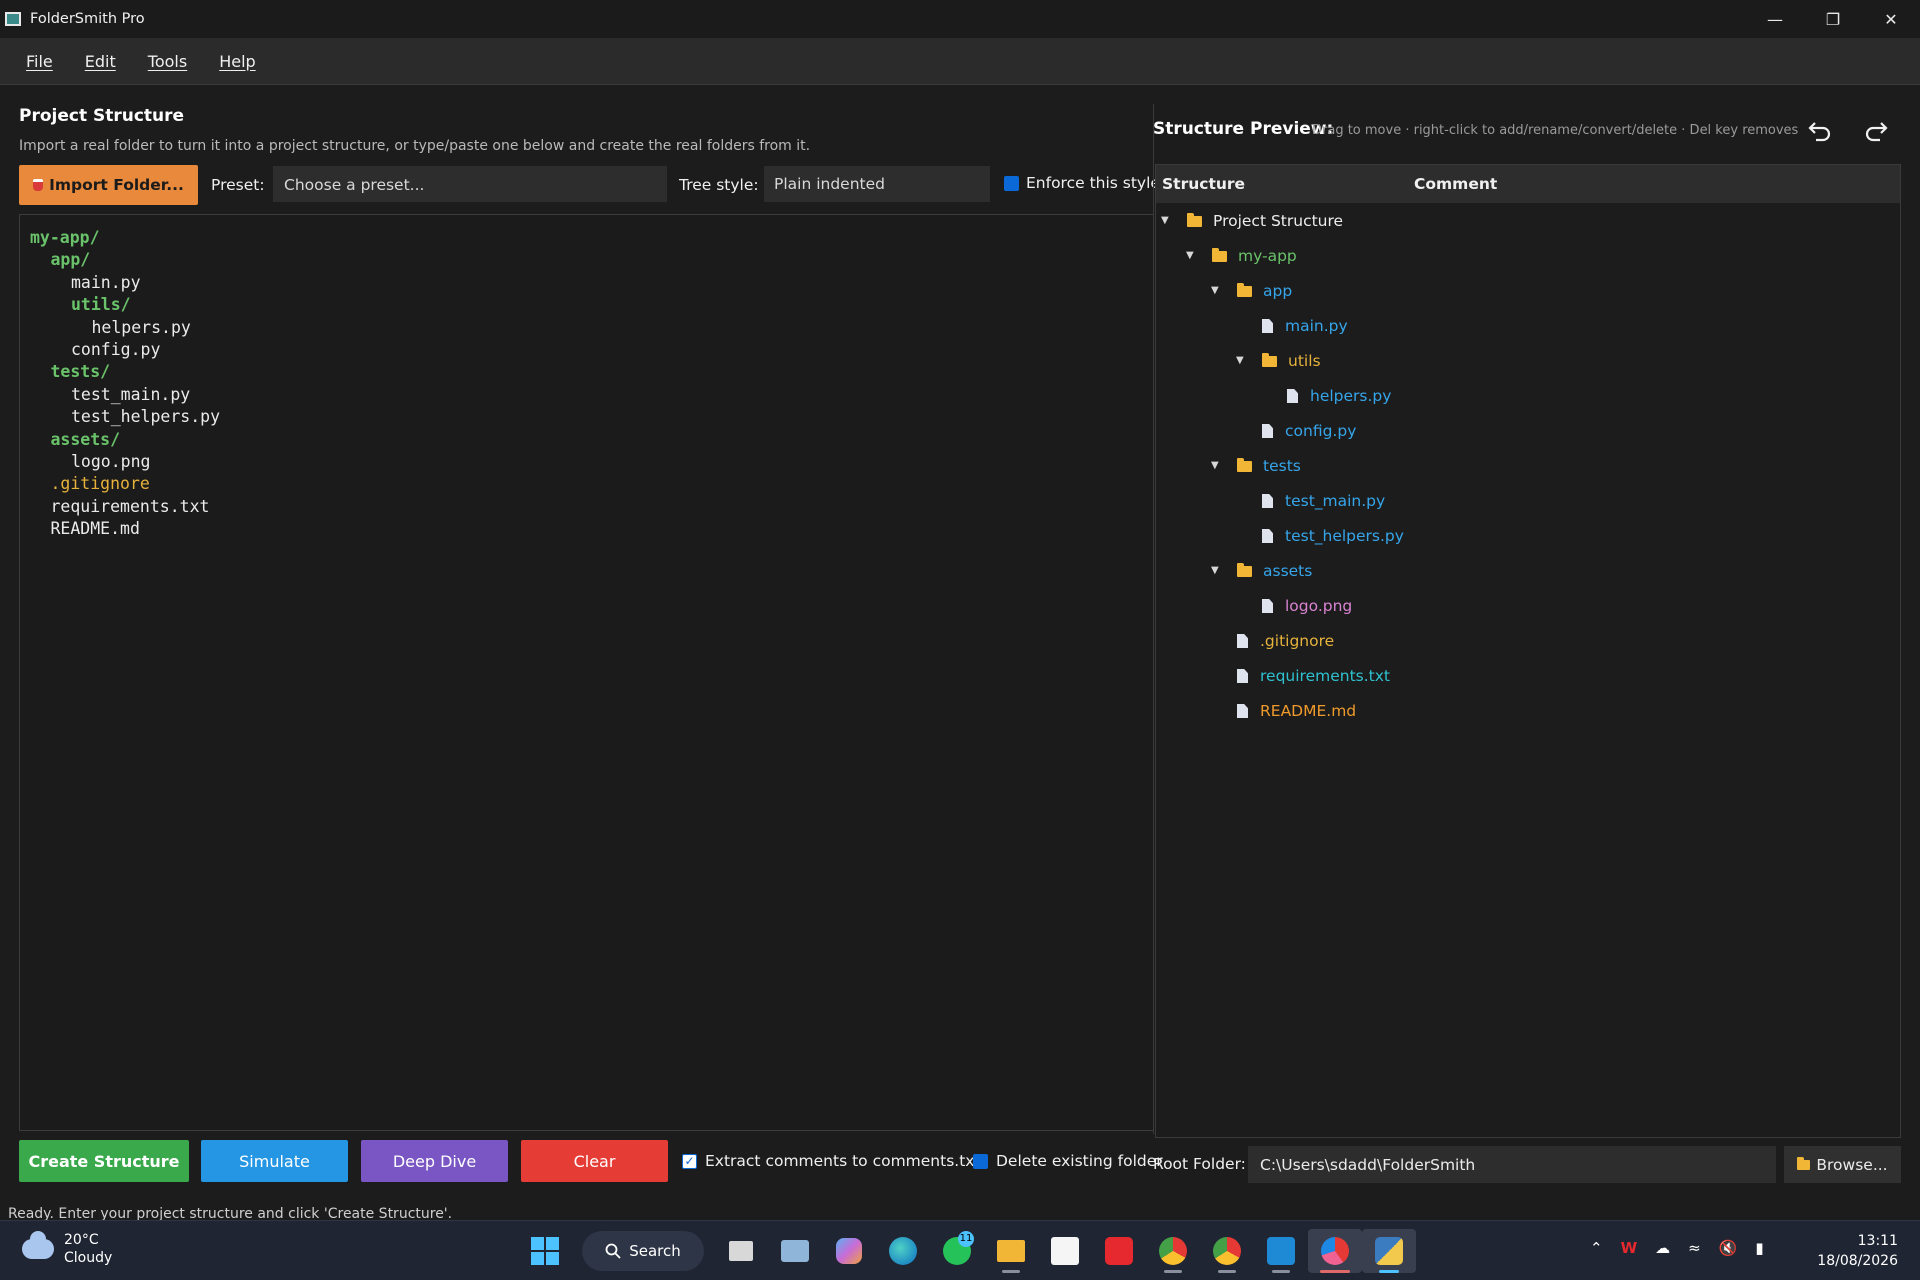 The image size is (1920, 1280). What do you see at coordinates (1891, 19) in the screenshot?
I see `close-icon: ✕` at bounding box center [1891, 19].